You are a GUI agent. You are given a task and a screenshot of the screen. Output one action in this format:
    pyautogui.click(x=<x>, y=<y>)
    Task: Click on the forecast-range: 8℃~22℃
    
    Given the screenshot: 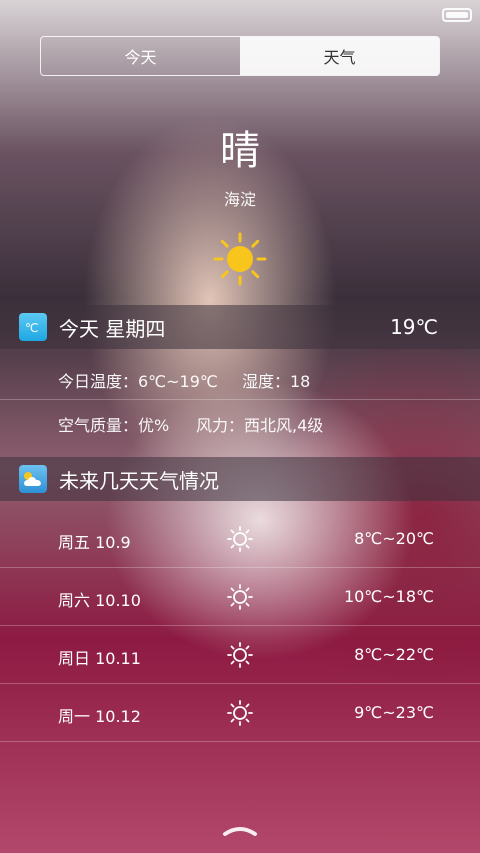 What is the action you would take?
    pyautogui.click(x=394, y=654)
    